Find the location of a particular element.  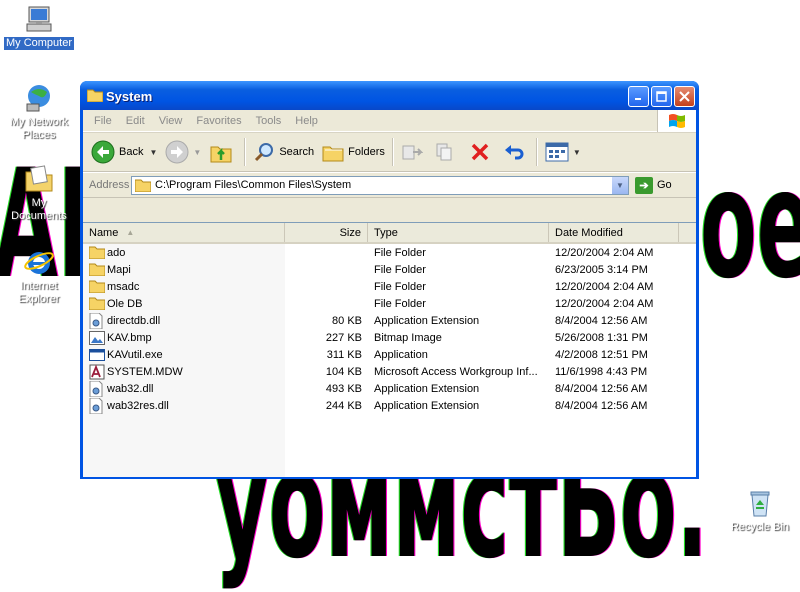

file-date-modified: 5/26/2008 1:31 PM is located at coordinates (601, 337).